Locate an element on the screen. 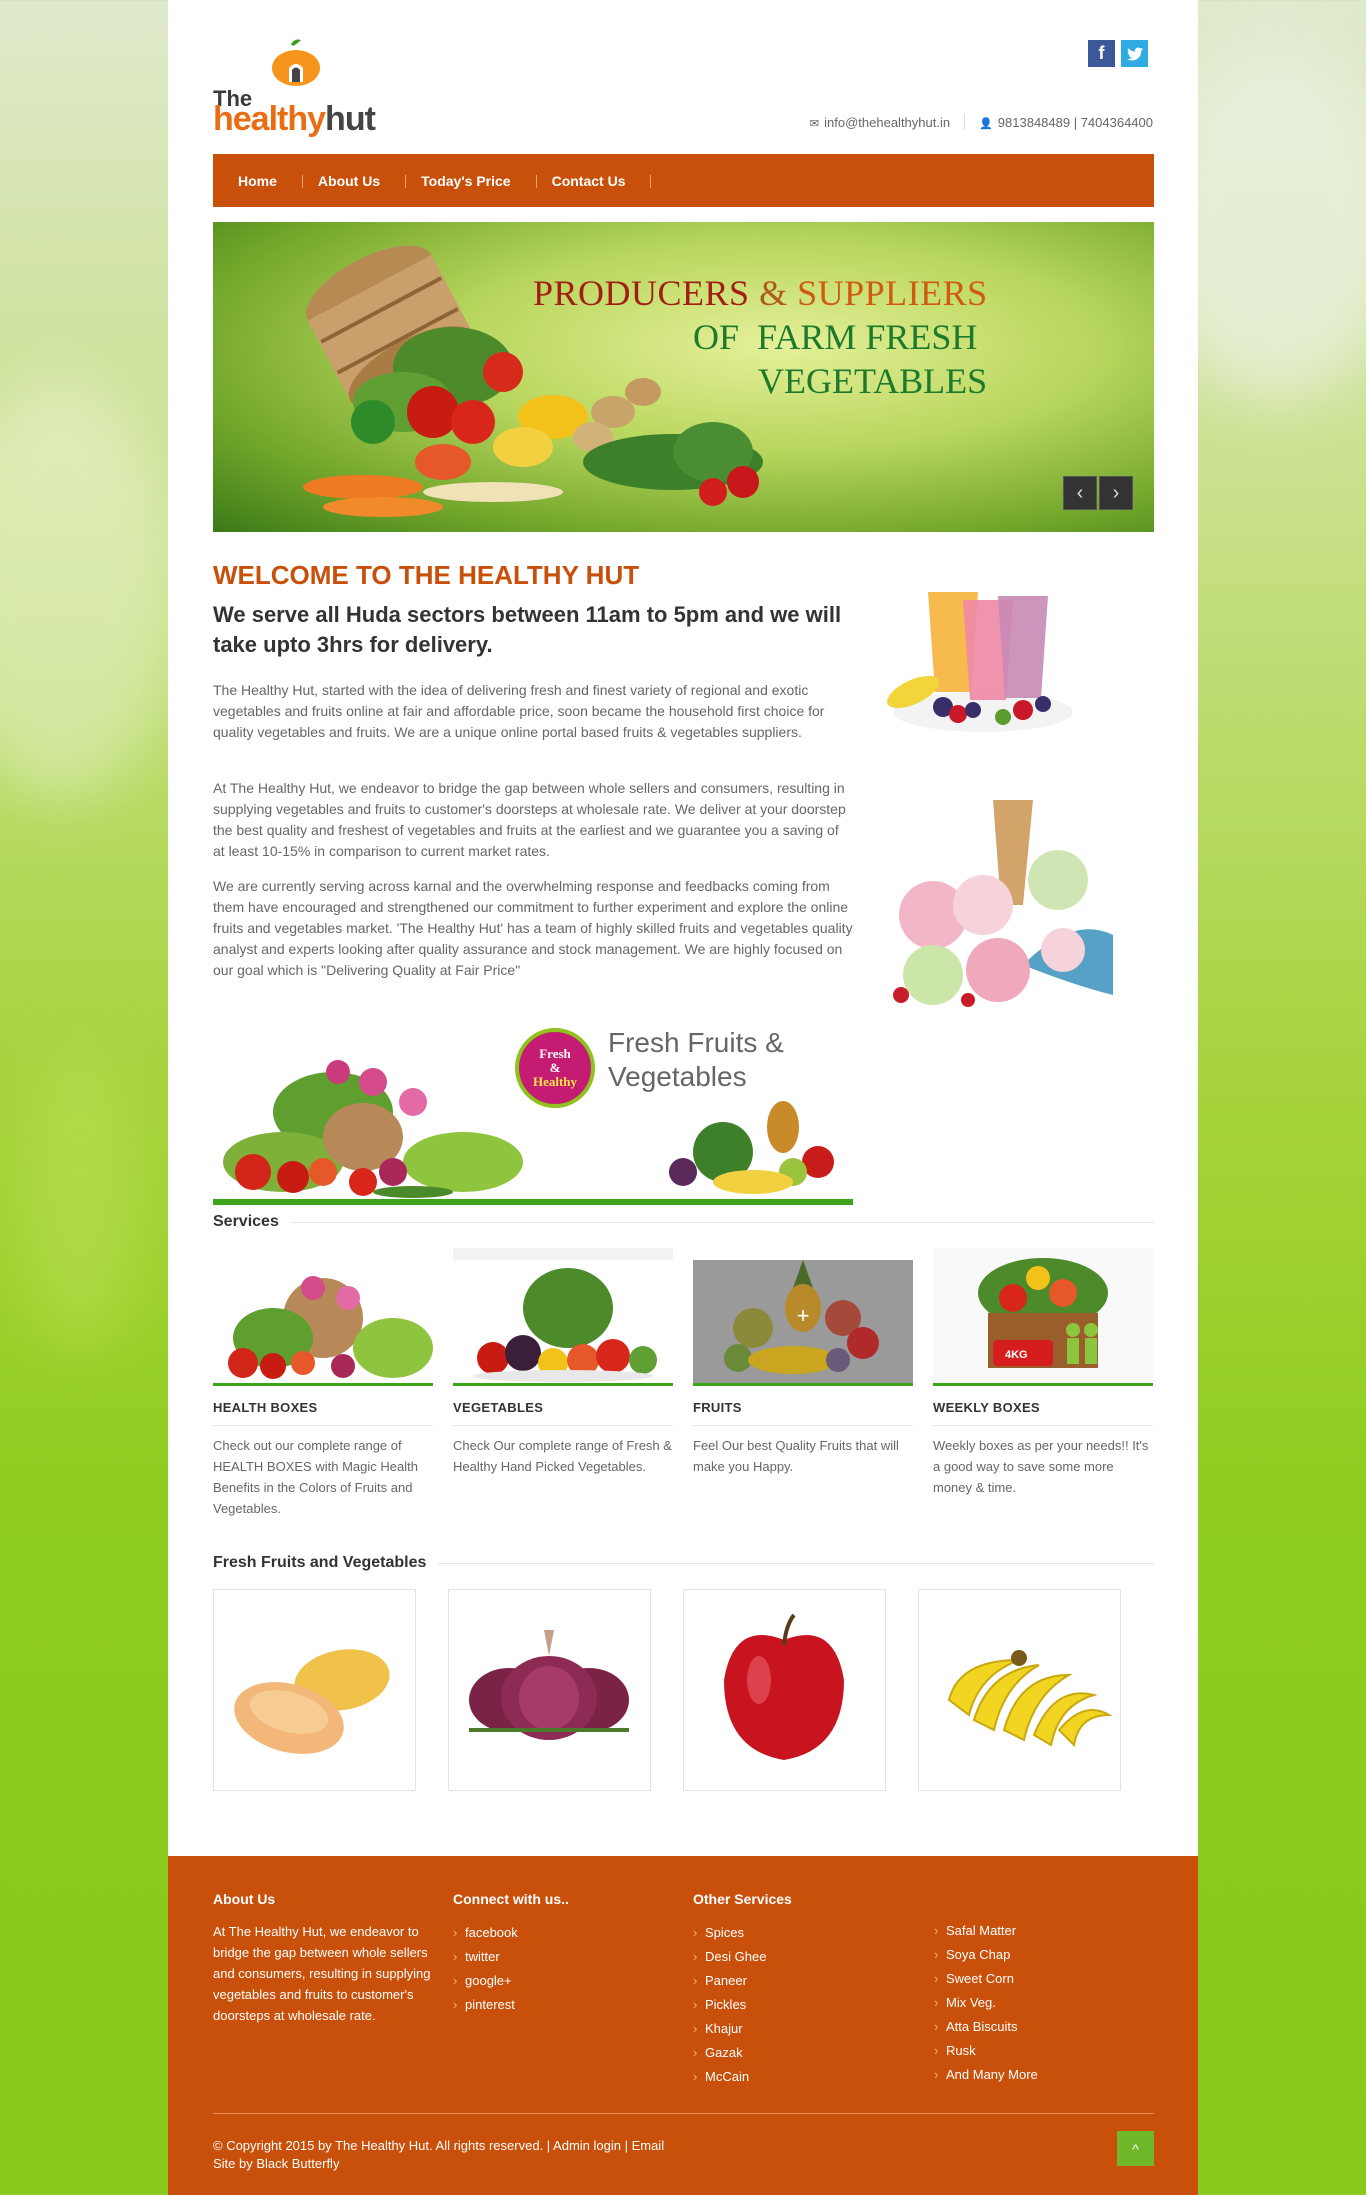 Image resolution: width=1366 pixels, height=2195 pixels. banana-image is located at coordinates (1030, 1699).